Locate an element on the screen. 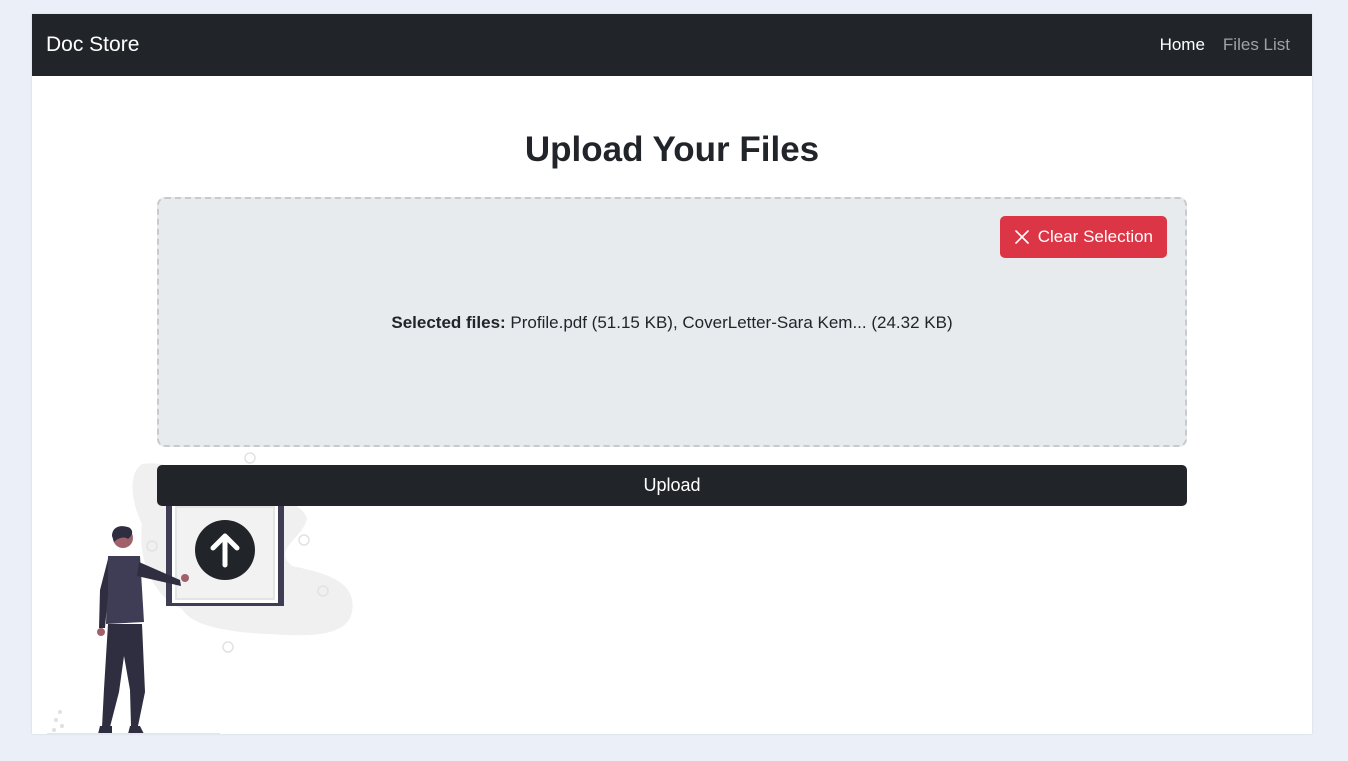  nav-links: Home Files List is located at coordinates (1225, 45).